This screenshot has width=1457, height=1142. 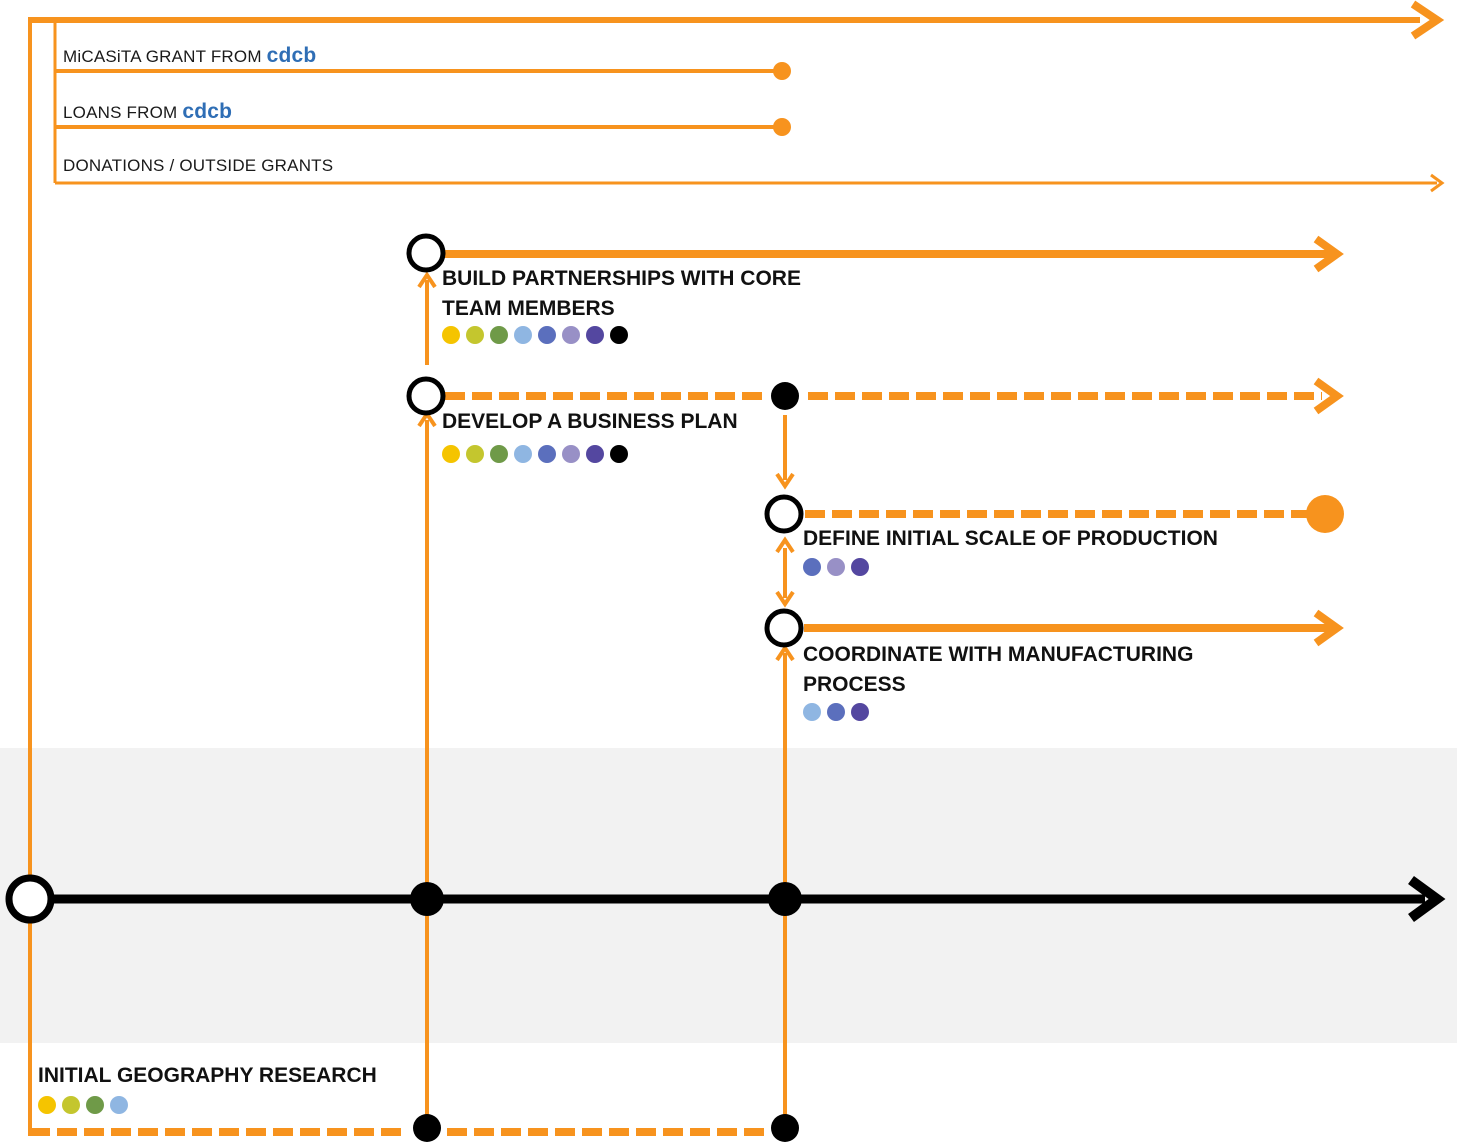 I want to click on funding-label-loans: LOANS FROM cdcb, so click(x=147, y=112).